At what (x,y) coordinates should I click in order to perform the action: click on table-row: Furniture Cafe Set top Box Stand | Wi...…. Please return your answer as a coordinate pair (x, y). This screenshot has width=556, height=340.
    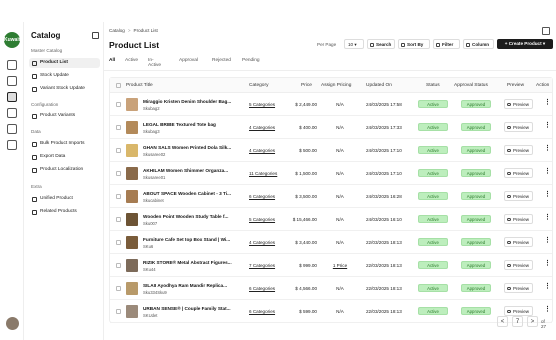
    Looking at the image, I should click on (331, 242).